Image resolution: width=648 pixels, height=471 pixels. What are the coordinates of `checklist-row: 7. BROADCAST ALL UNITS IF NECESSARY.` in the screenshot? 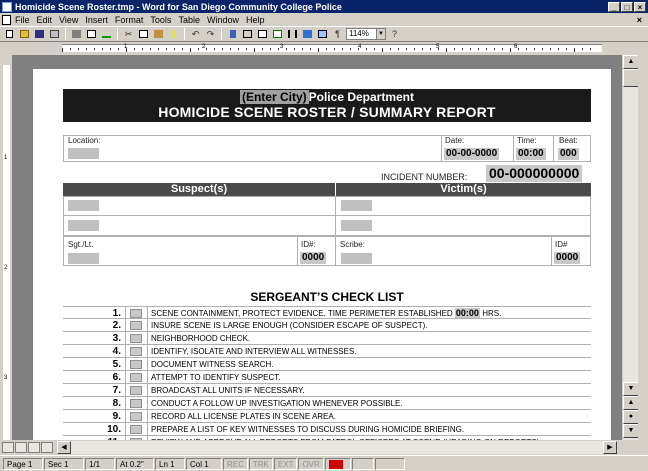 It's located at (327, 390).